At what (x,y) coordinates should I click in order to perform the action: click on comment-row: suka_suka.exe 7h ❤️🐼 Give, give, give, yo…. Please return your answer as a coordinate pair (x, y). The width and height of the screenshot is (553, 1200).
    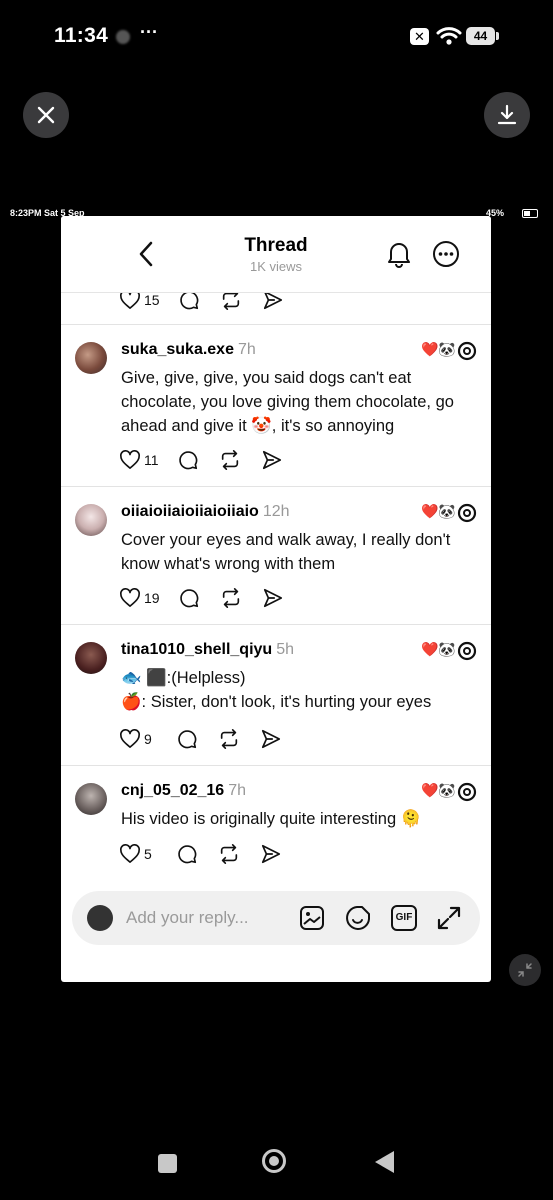
    Looking at the image, I should click on (276, 405).